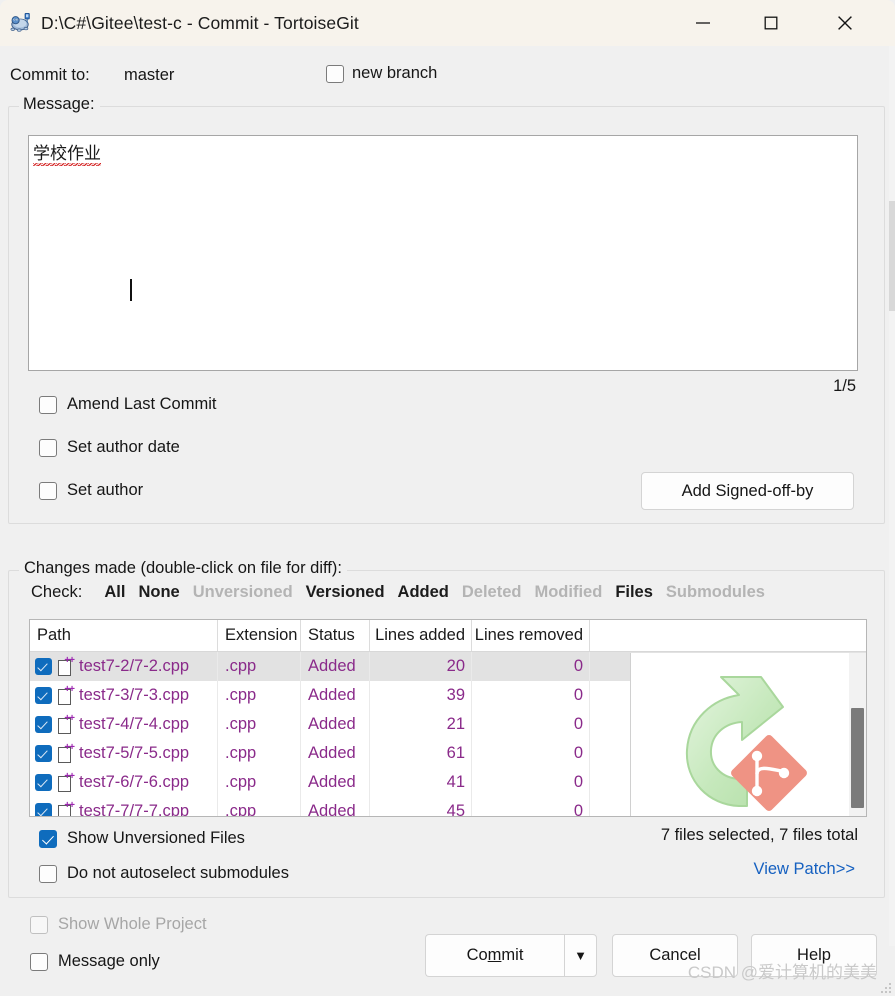  What do you see at coordinates (109, 961) in the screenshot?
I see `message-only-label: Message only` at bounding box center [109, 961].